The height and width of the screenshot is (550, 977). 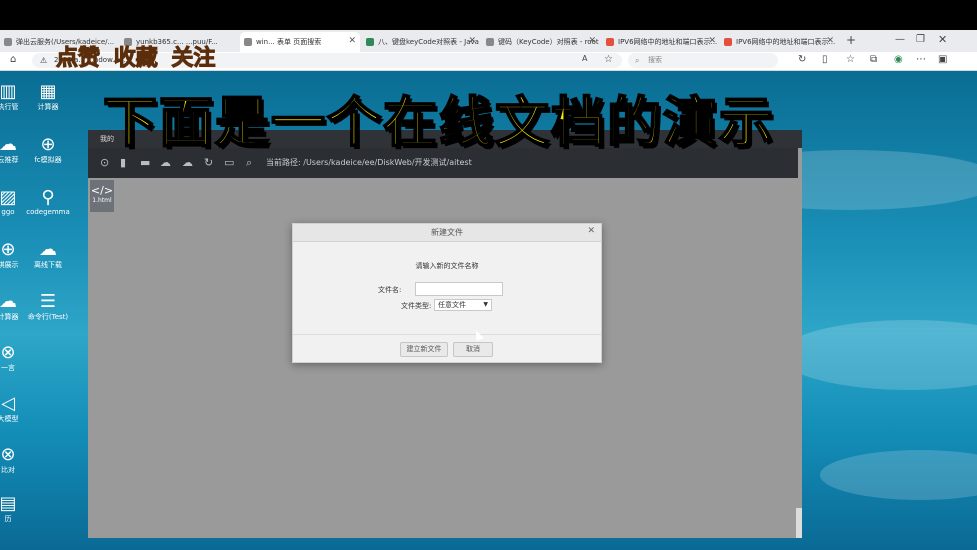 I want to click on sticker-follow: 关注, so click(x=193, y=59).